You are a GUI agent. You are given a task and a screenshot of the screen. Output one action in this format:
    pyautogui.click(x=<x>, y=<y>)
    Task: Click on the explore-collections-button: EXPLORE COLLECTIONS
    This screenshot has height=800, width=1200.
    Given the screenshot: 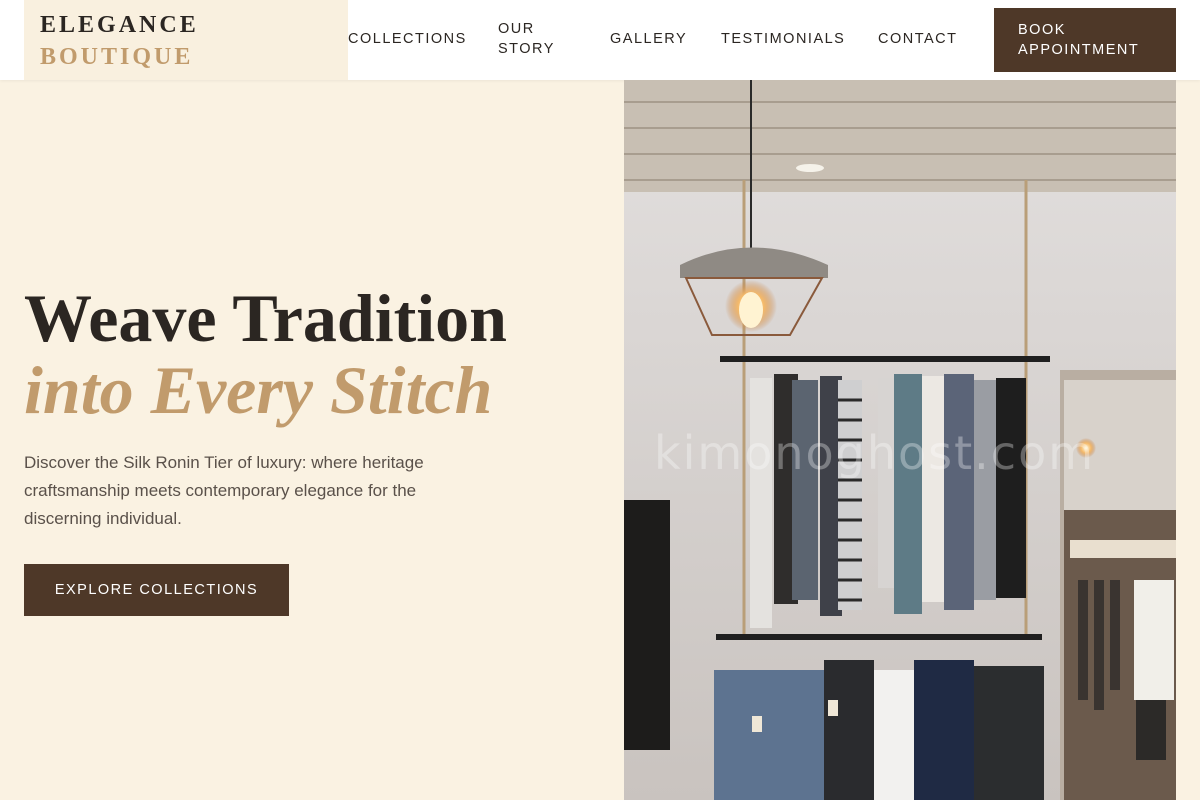 What is the action you would take?
    pyautogui.click(x=156, y=590)
    